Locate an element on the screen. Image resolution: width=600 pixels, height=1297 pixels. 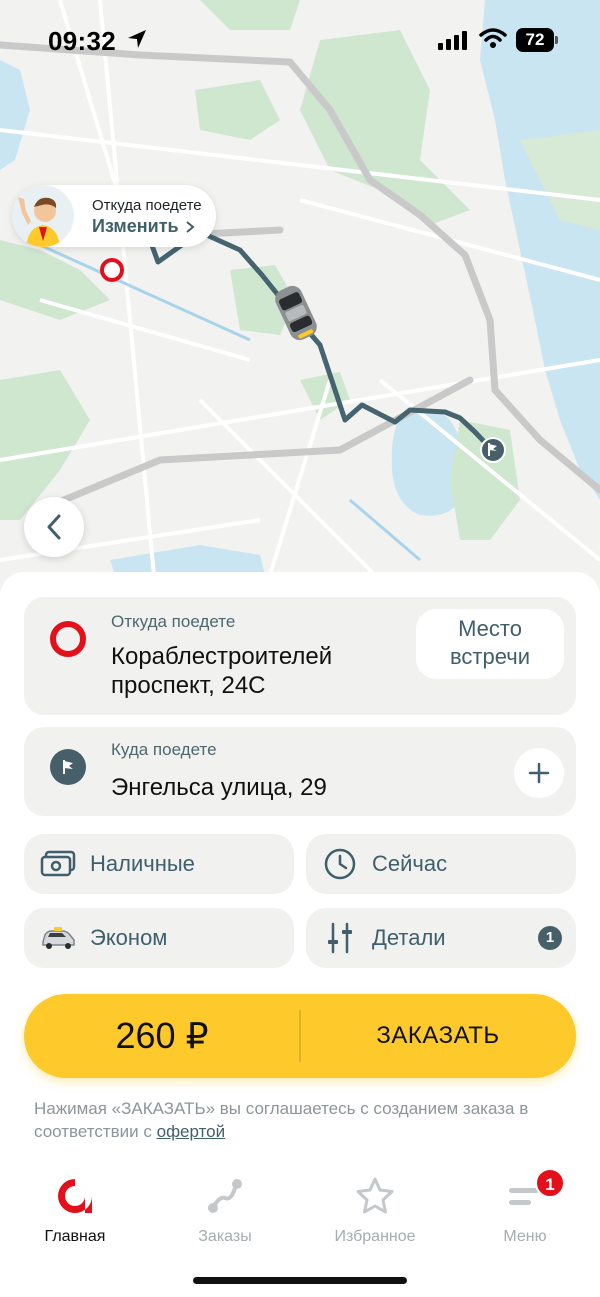
route-icon is located at coordinates (225, 1196).